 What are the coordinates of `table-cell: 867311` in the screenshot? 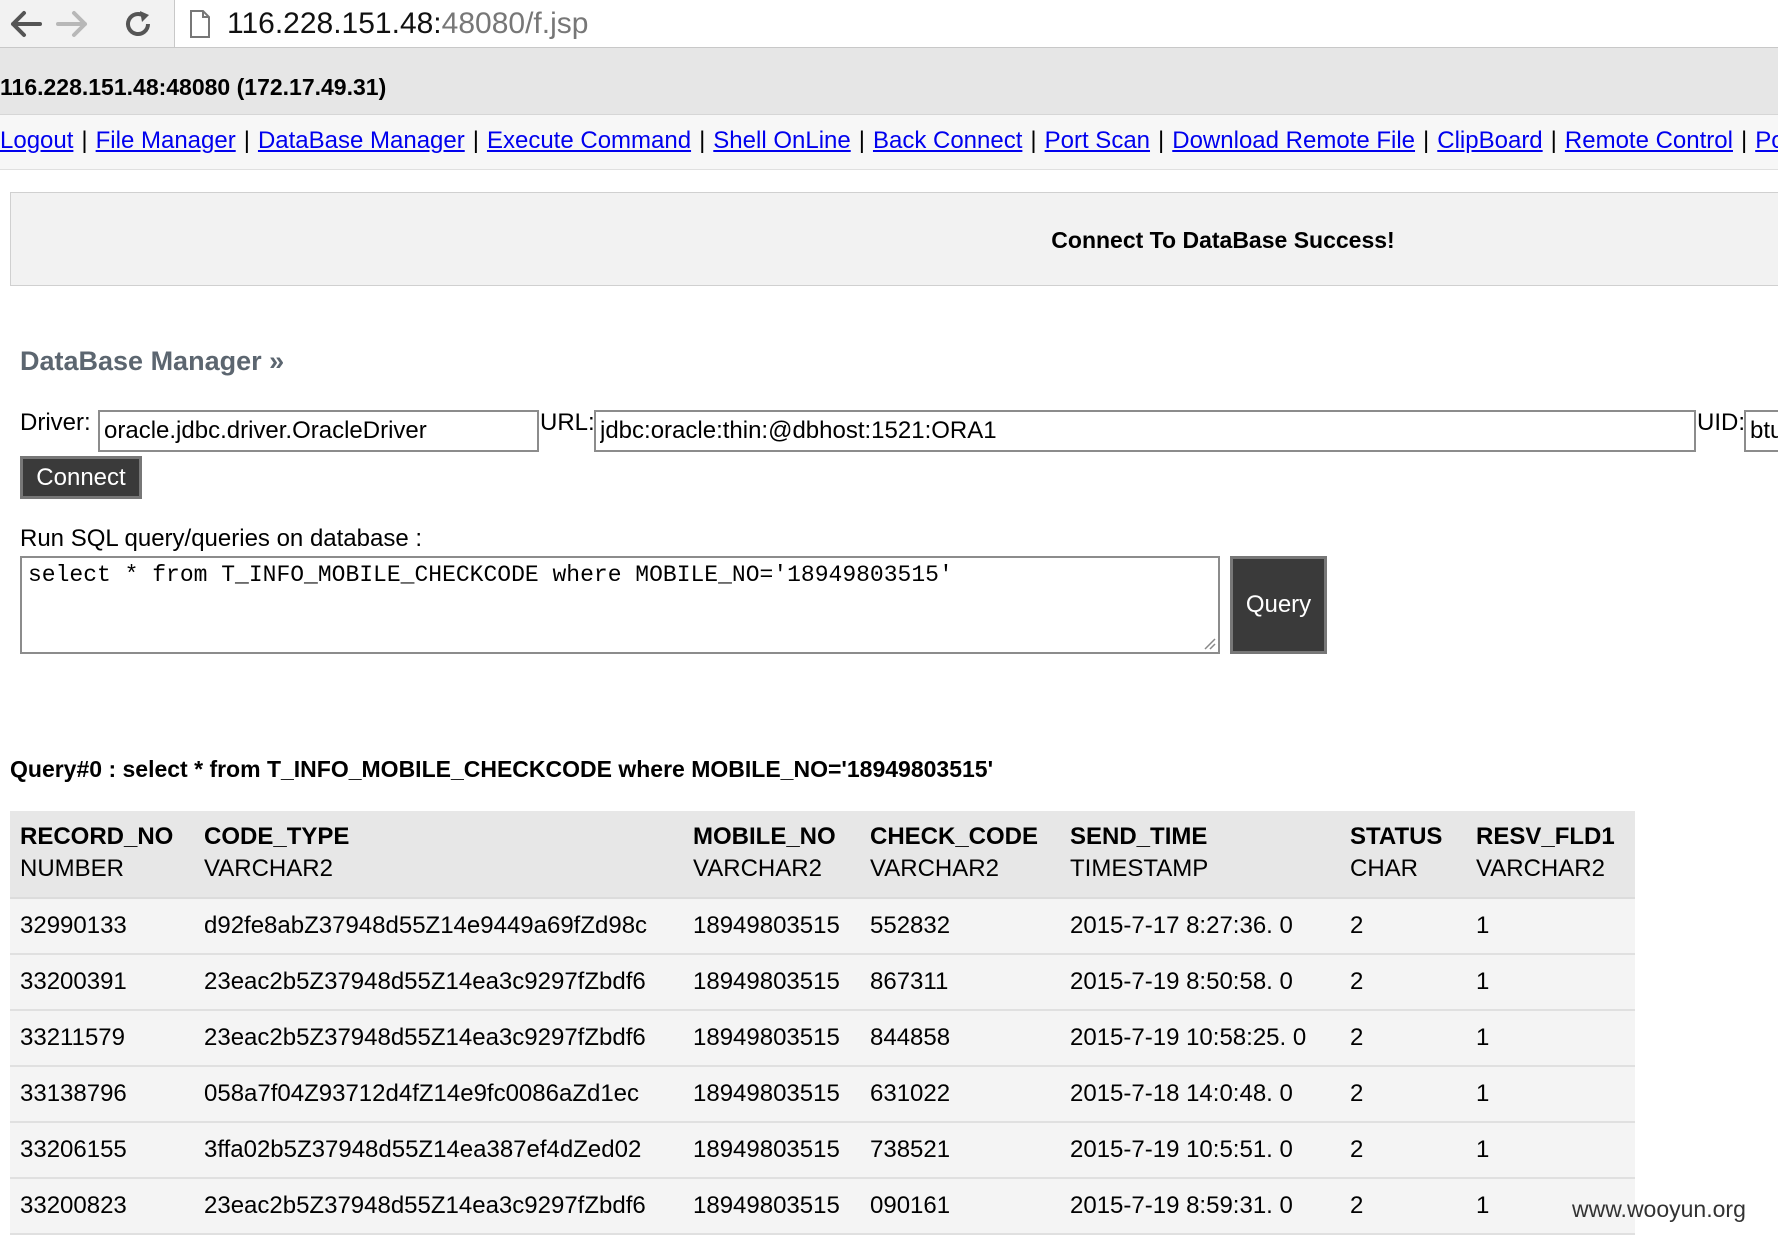 It's located at (960, 982).